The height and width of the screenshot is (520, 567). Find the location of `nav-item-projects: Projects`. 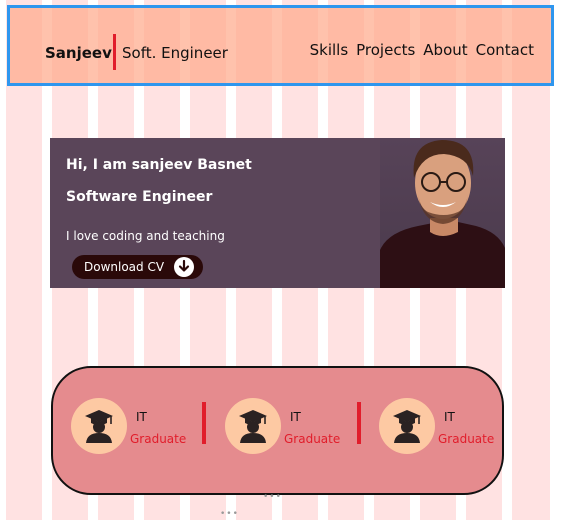

nav-item-projects: Projects is located at coordinates (385, 50).